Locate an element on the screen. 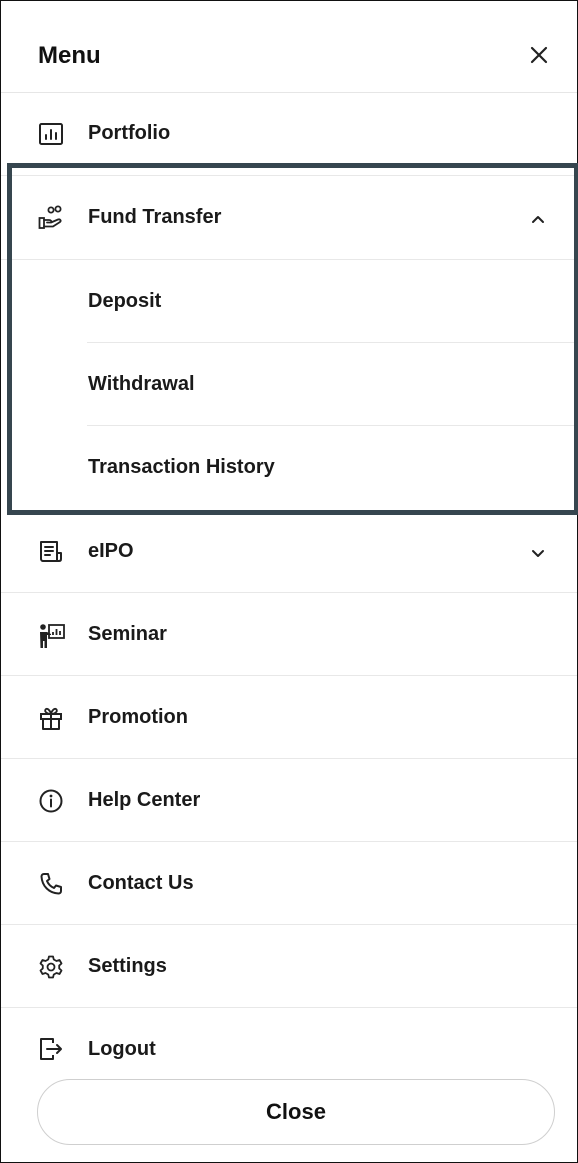  document-icon is located at coordinates (51, 552).